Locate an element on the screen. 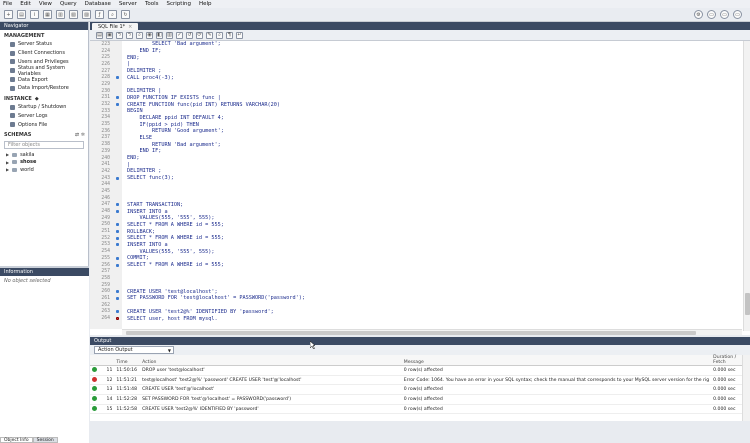 The height and width of the screenshot is (443, 750). code-line: 227 DELIMITER ; is located at coordinates (416, 71).